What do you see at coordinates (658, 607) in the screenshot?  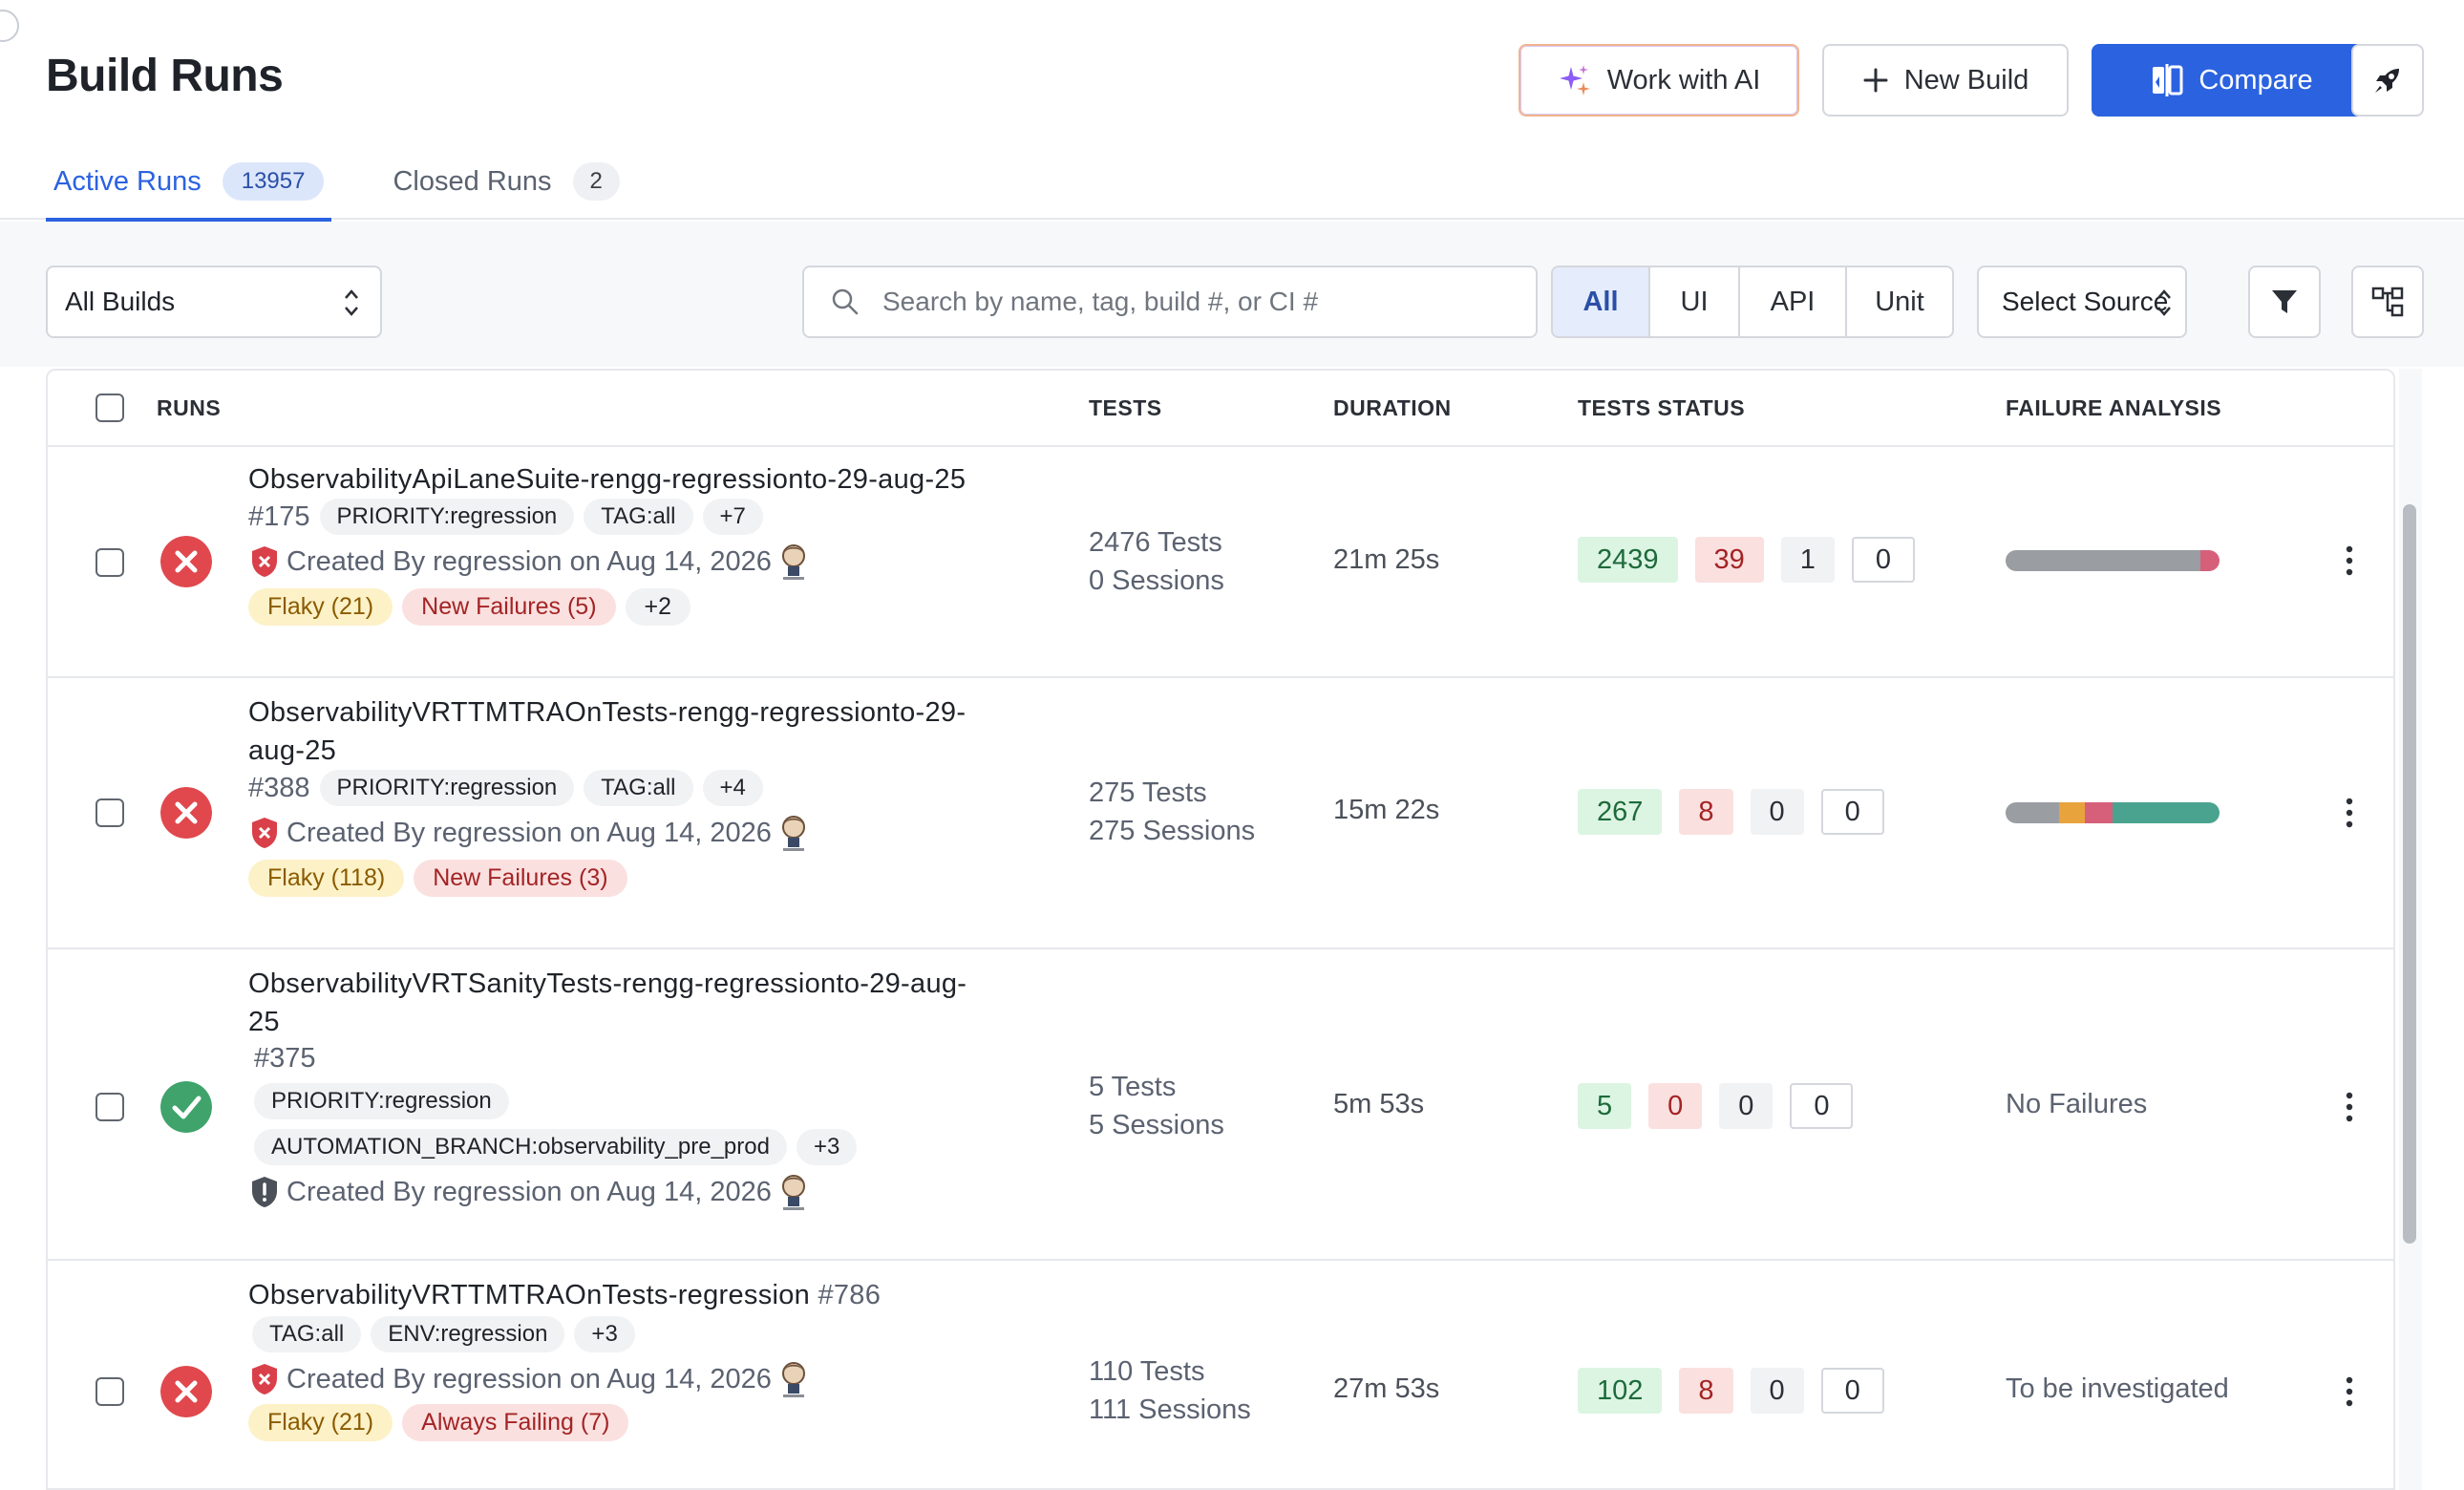 I see `more-badges-chip: +2` at bounding box center [658, 607].